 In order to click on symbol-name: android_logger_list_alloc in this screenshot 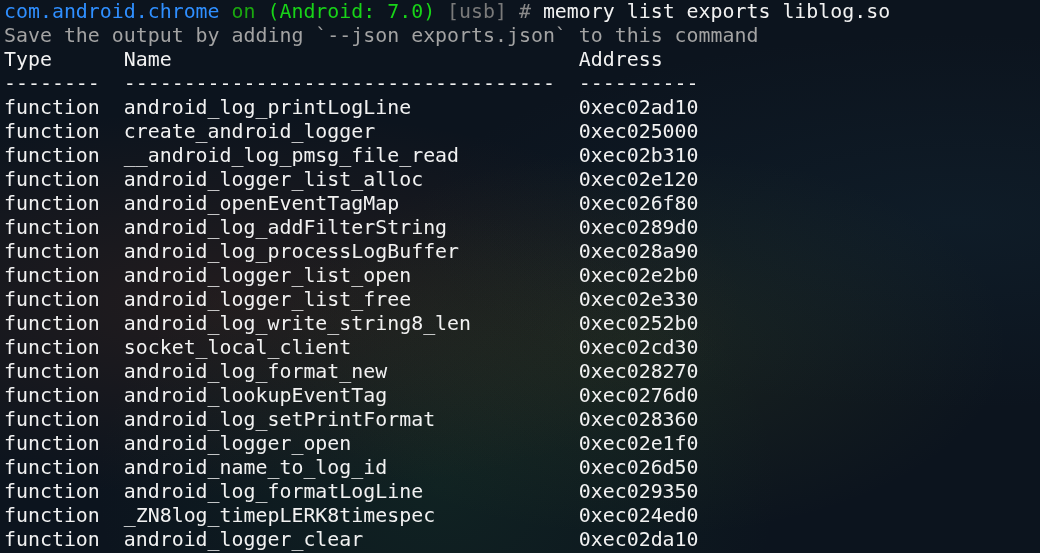, I will do `click(273, 180)`.